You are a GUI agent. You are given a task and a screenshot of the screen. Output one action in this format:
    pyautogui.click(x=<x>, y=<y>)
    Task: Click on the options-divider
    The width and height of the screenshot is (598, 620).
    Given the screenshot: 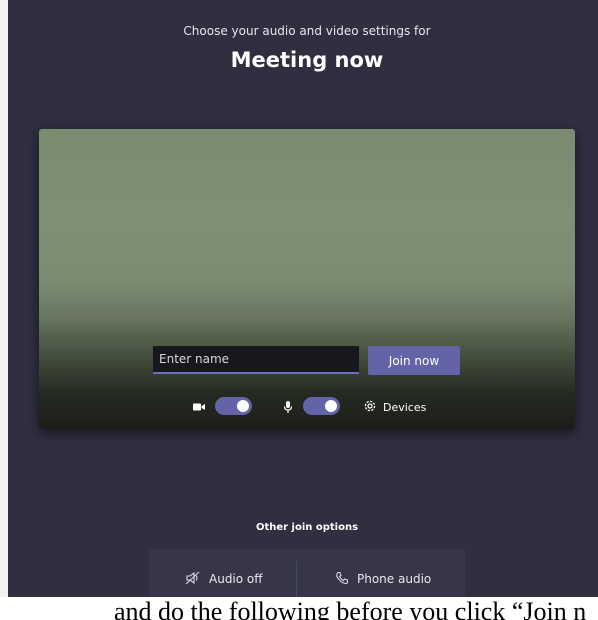 What is the action you would take?
    pyautogui.click(x=296, y=579)
    